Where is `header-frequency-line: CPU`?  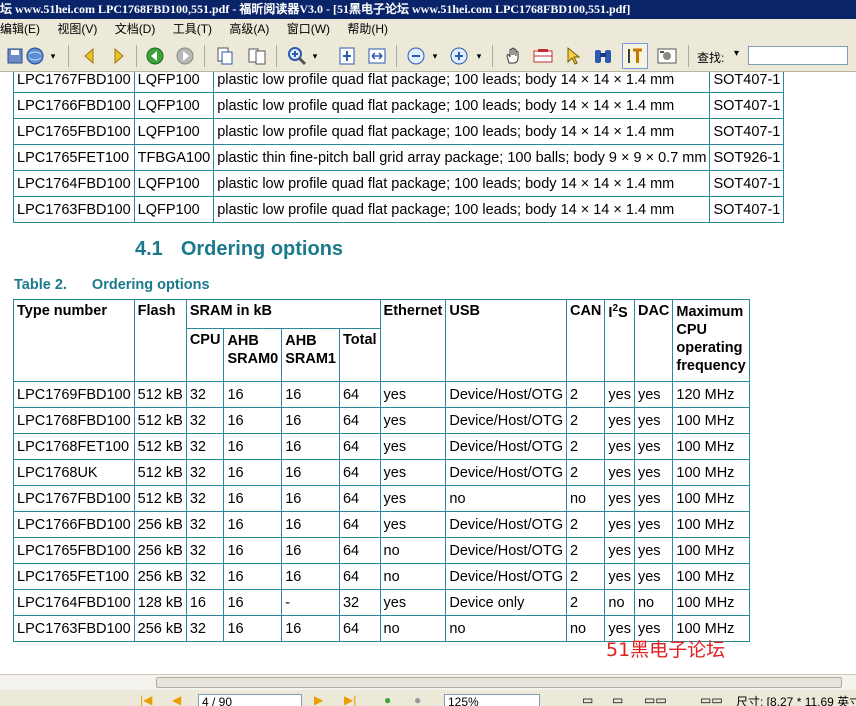 header-frequency-line: CPU is located at coordinates (692, 330).